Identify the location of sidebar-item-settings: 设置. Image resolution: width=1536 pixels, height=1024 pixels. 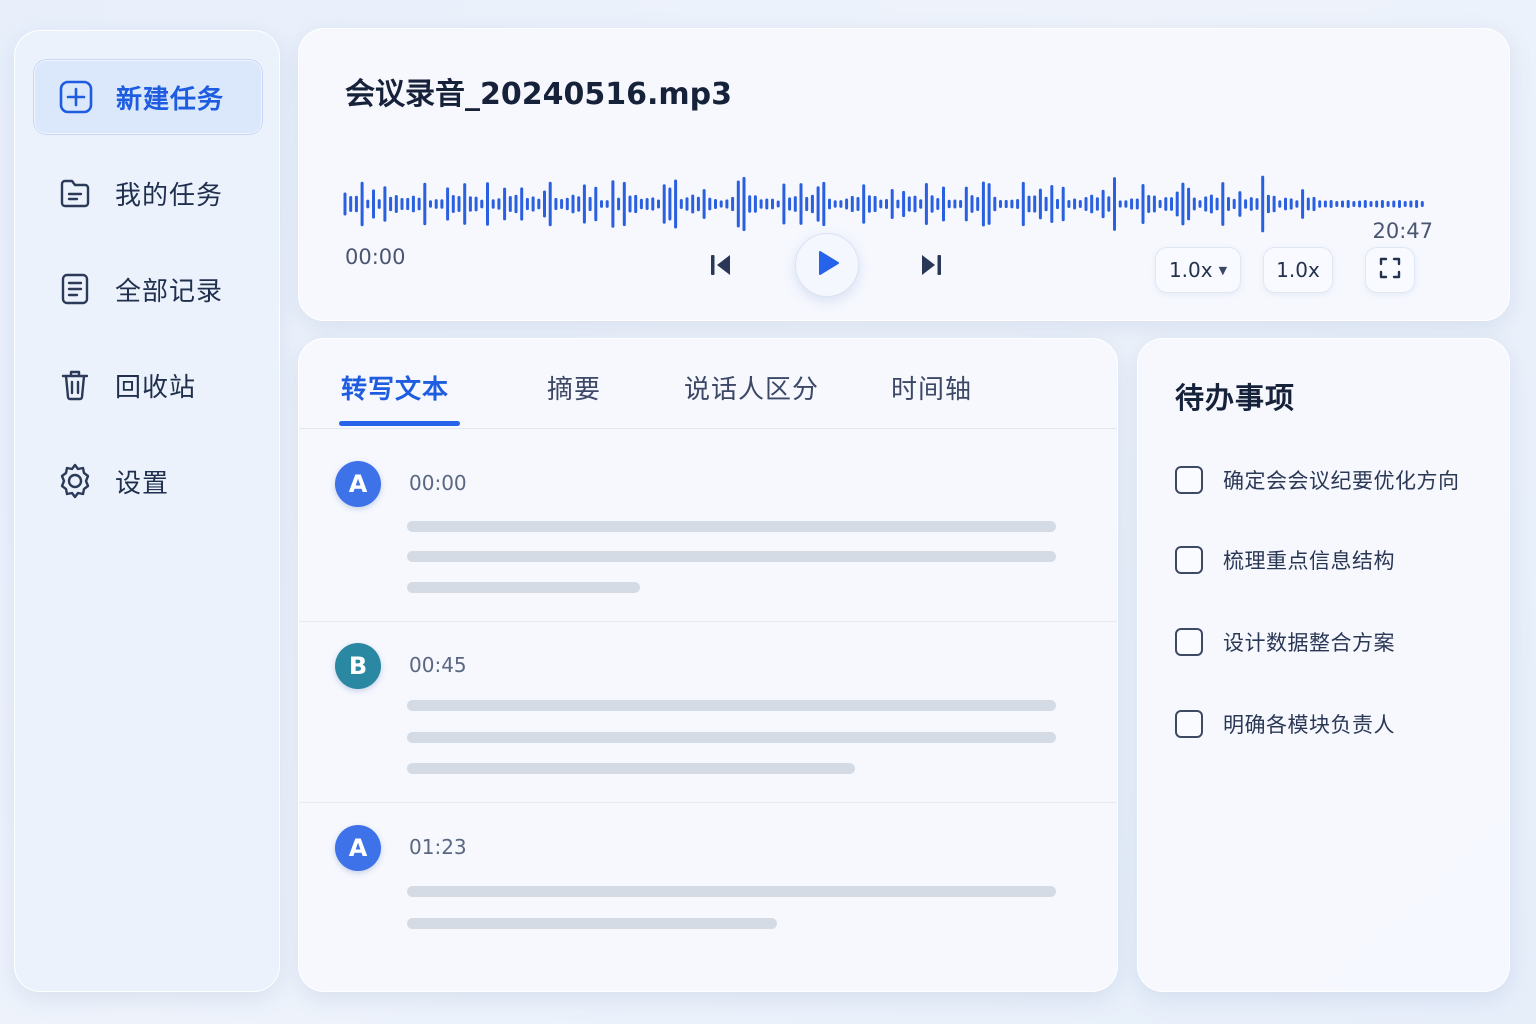
(148, 481).